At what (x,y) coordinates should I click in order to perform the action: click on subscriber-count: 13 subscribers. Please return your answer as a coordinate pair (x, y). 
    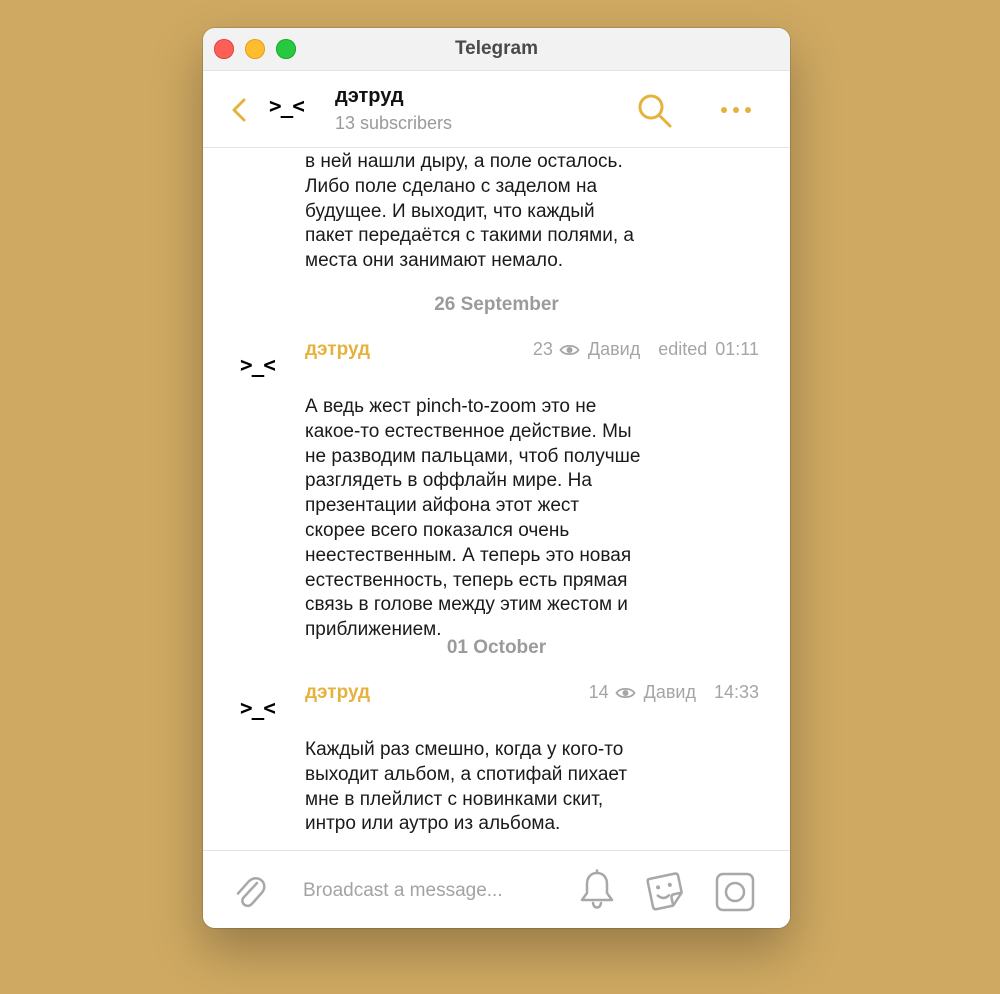
    Looking at the image, I should click on (394, 123).